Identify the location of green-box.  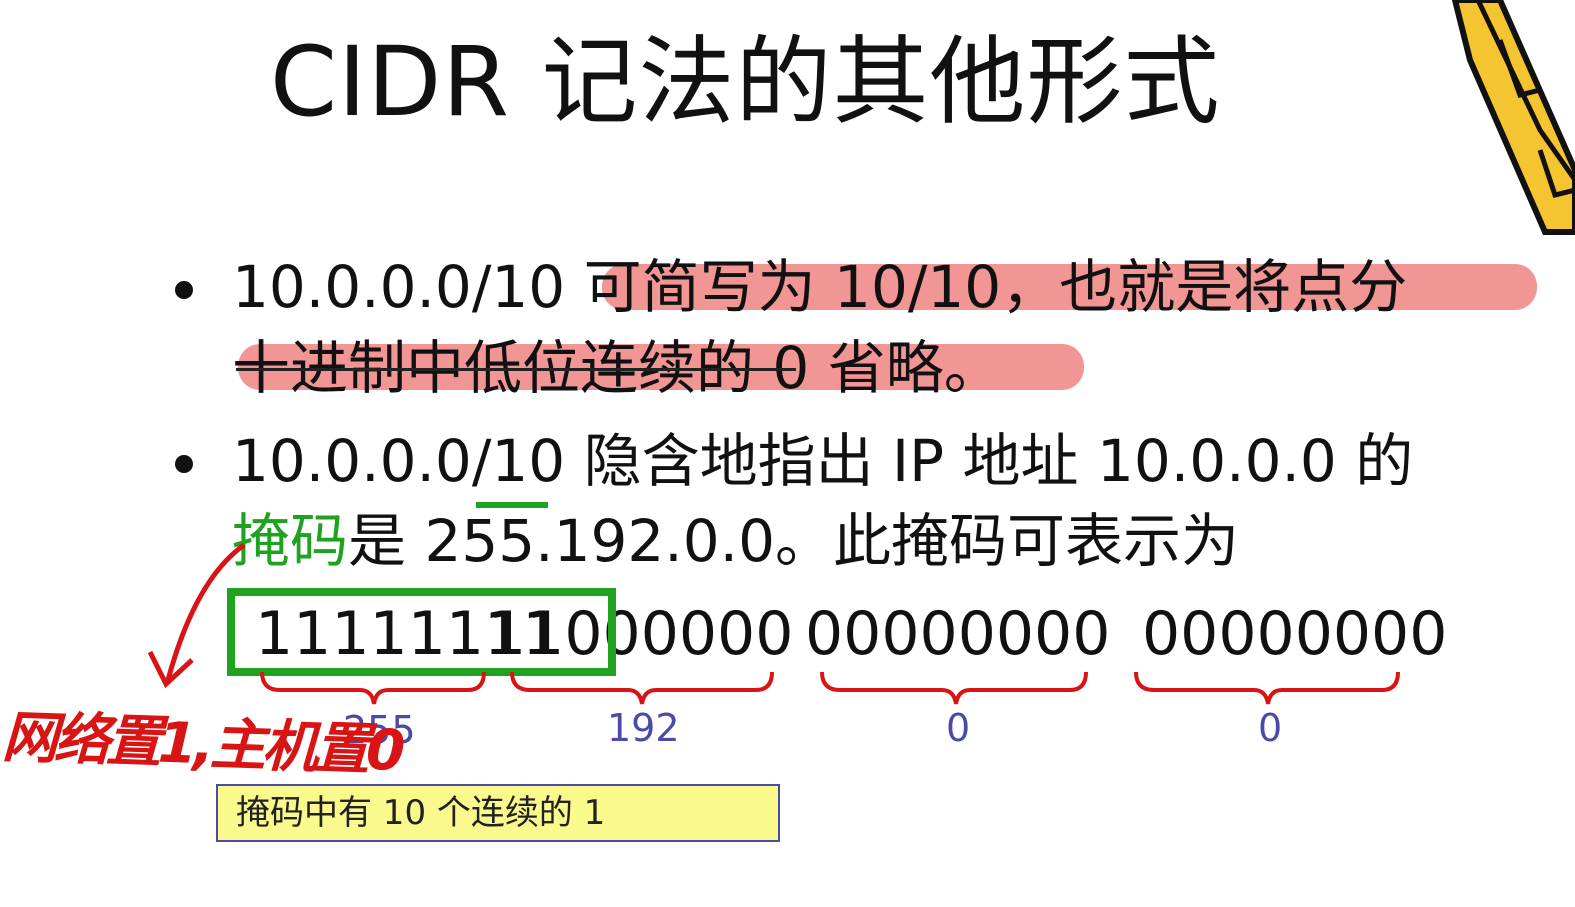
(421, 632).